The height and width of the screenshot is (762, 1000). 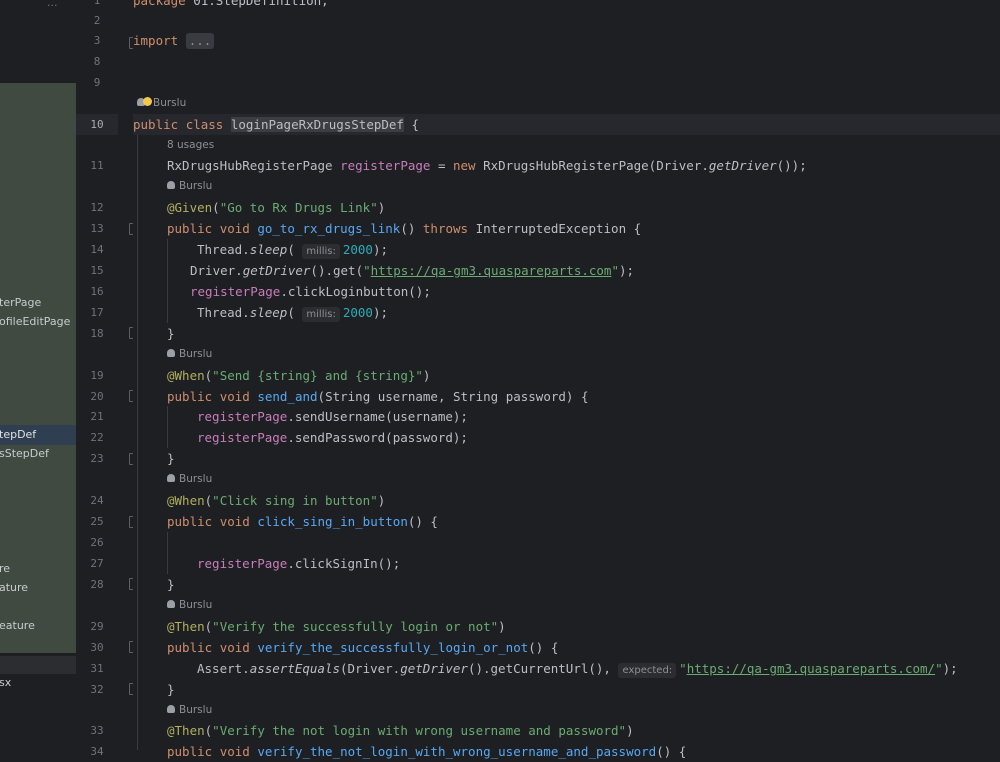 What do you see at coordinates (97, 291) in the screenshot?
I see `line-number: 16` at bounding box center [97, 291].